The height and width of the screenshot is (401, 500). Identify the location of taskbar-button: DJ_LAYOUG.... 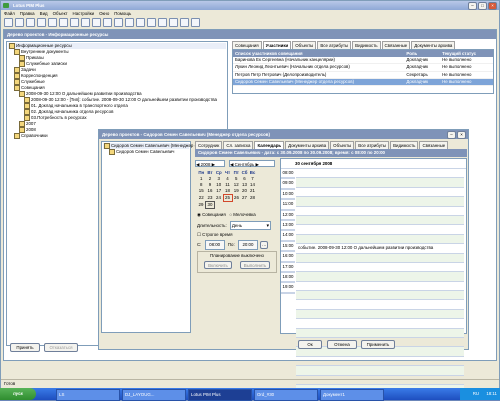
(154, 395).